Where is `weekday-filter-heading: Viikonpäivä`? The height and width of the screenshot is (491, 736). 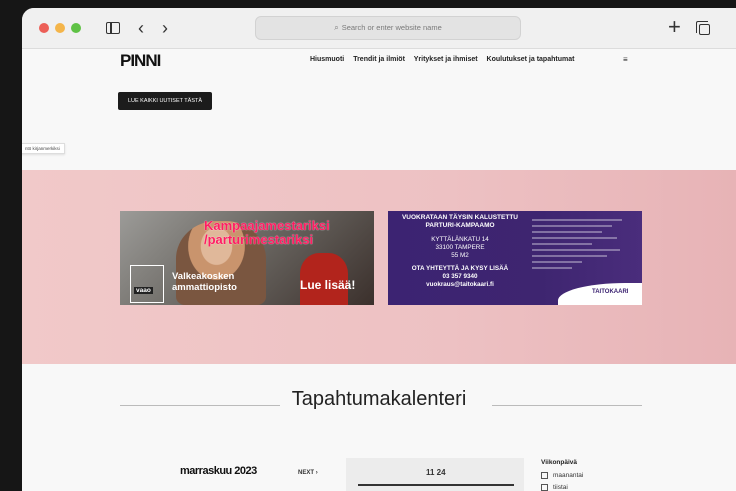
weekday-filter-heading: Viikonpäivä is located at coordinates (559, 462).